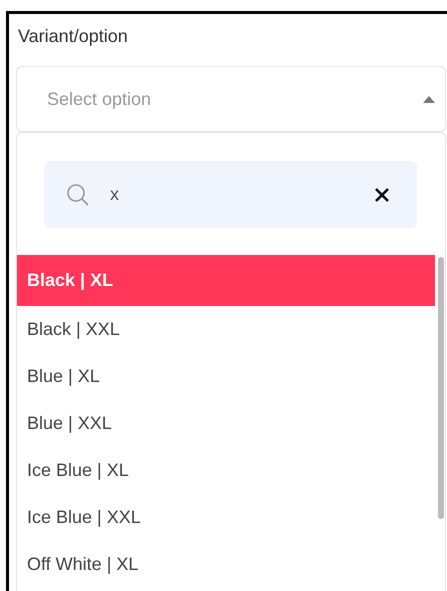  Describe the element at coordinates (382, 195) in the screenshot. I see `close-icon` at that location.